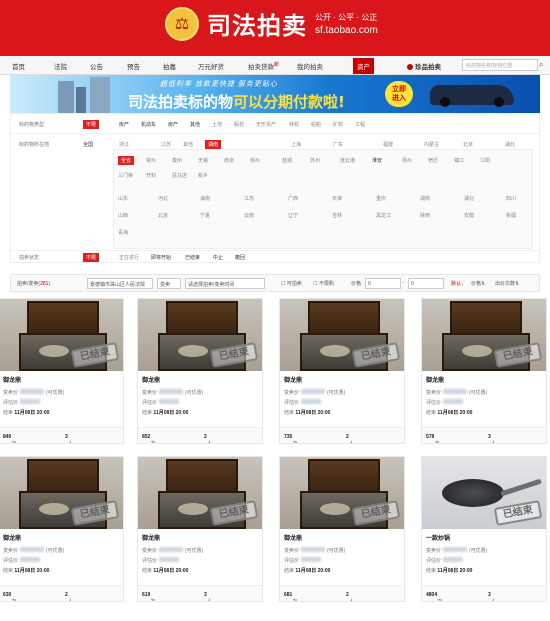  What do you see at coordinates (240, 257) in the screenshot?
I see `filter-status-option: 撤回` at bounding box center [240, 257].